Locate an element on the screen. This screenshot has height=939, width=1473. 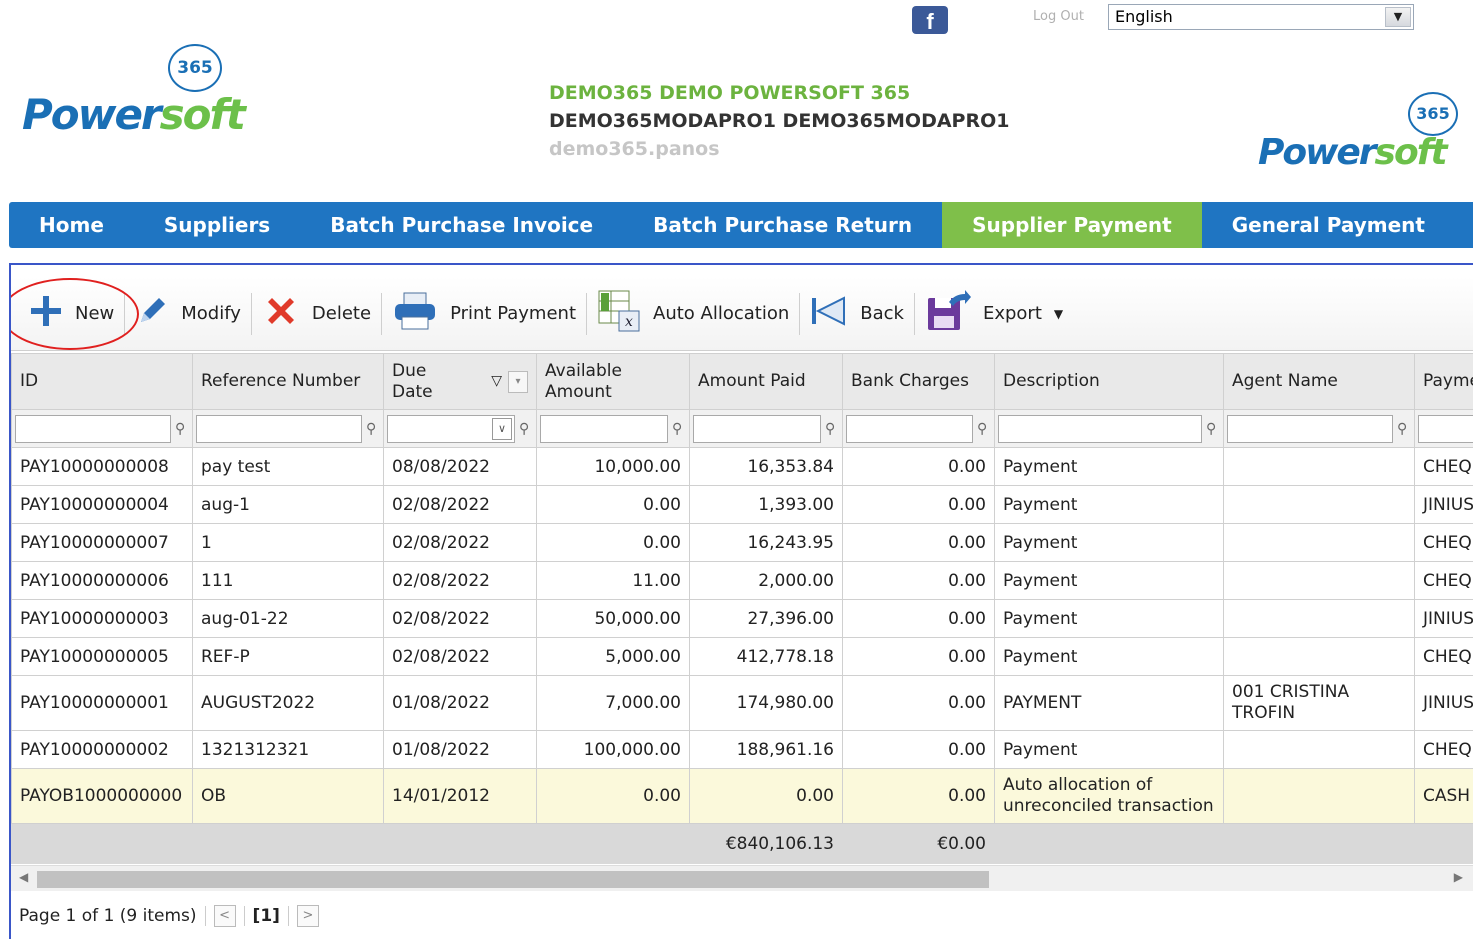
cell-amount-paid: 16,353.84 is located at coordinates (766, 466).